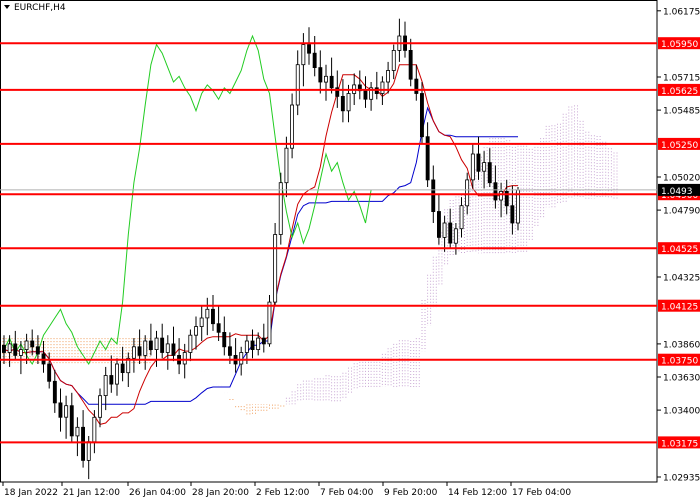 The width and height of the screenshot is (700, 504). Describe the element at coordinates (477, 493) in the screenshot. I see `x-tick-label: 14 Feb 12:00` at that location.